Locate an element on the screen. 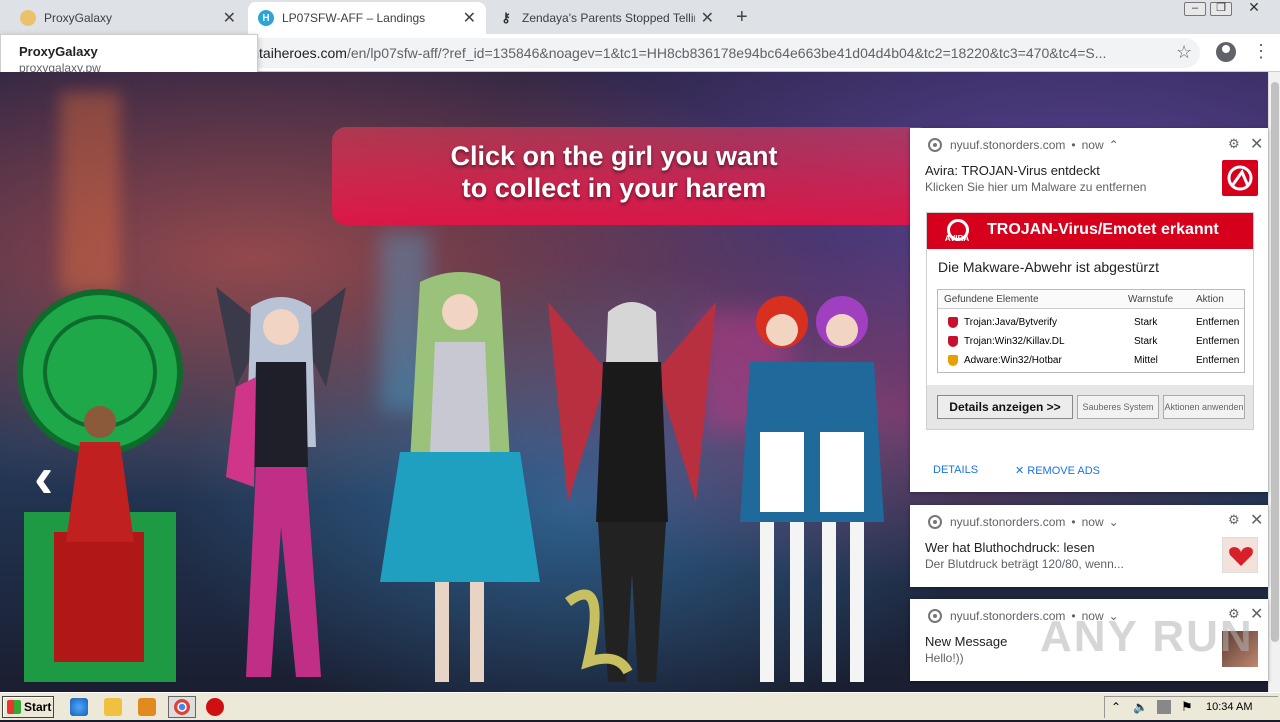 The width and height of the screenshot is (1280, 722). hentaiheroes-favicon-icon: H is located at coordinates (266, 18).